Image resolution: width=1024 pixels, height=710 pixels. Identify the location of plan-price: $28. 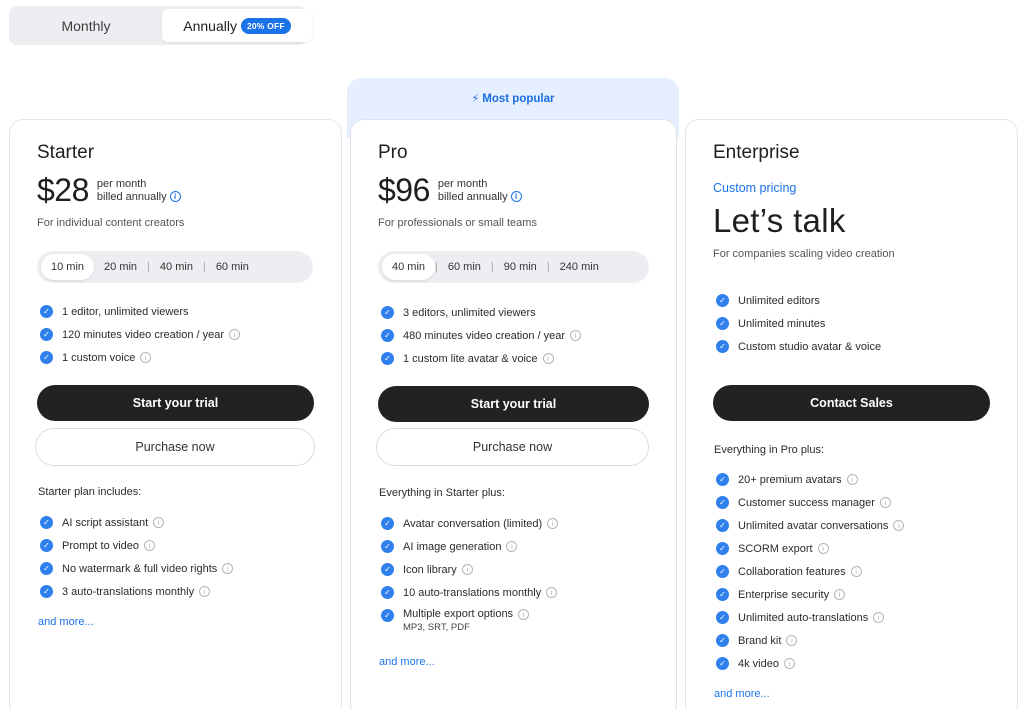
(63, 190).